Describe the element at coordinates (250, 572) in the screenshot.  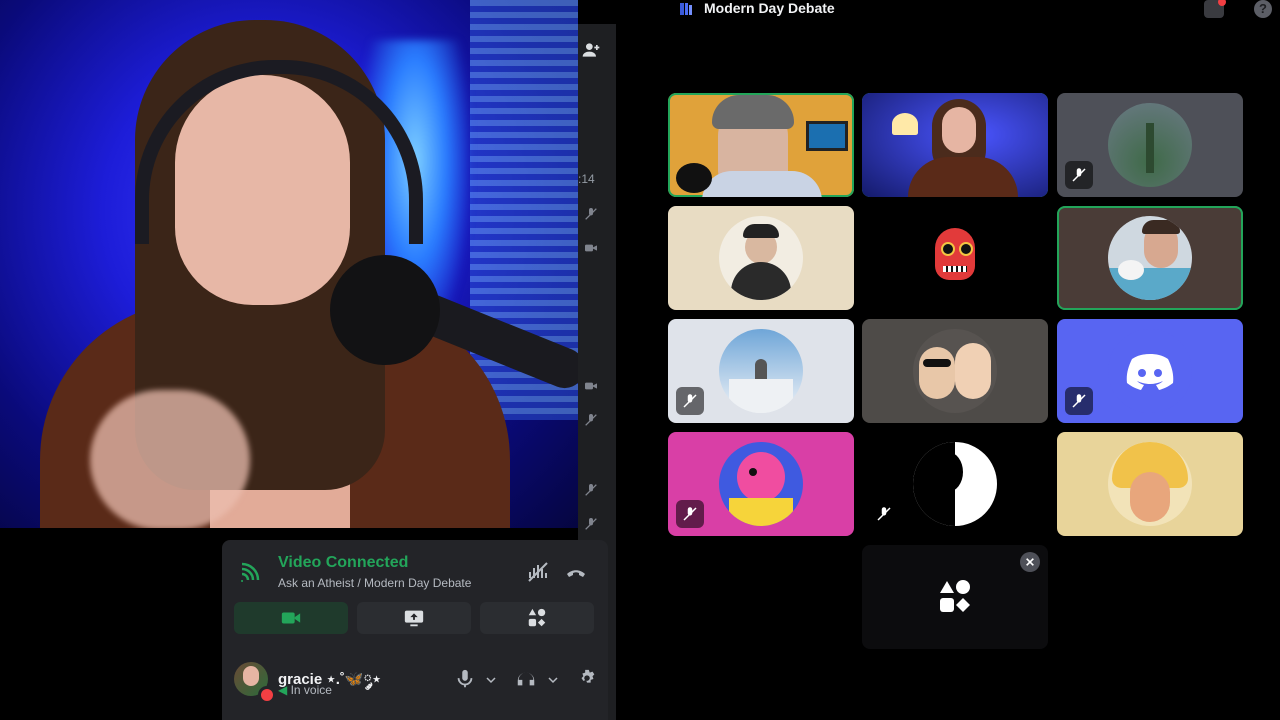
I see `signal-icon` at that location.